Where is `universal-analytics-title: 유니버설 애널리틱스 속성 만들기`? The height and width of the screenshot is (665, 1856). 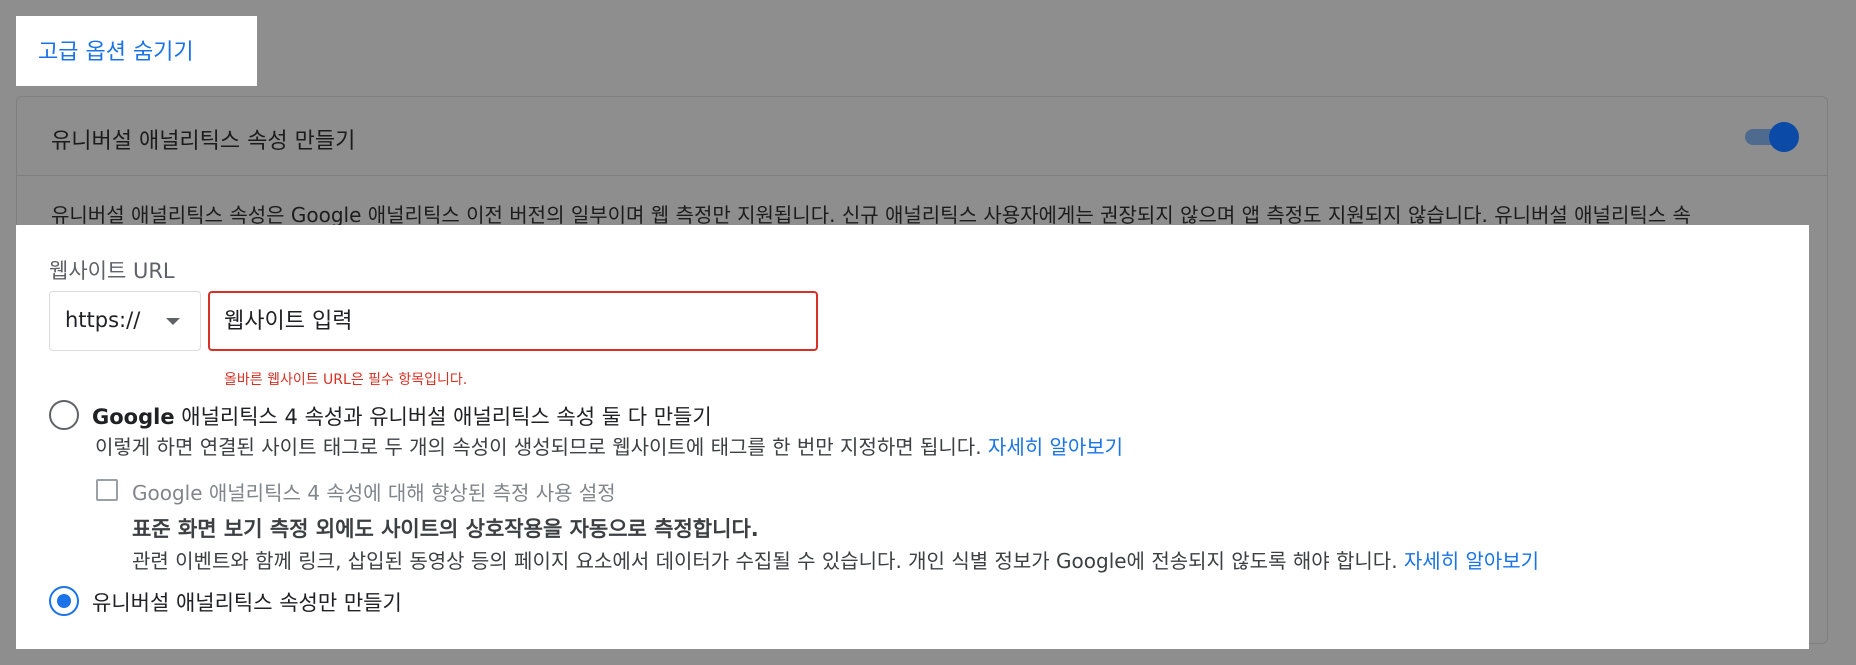 universal-analytics-title: 유니버설 애널리틱스 속성 만들기 is located at coordinates (203, 141).